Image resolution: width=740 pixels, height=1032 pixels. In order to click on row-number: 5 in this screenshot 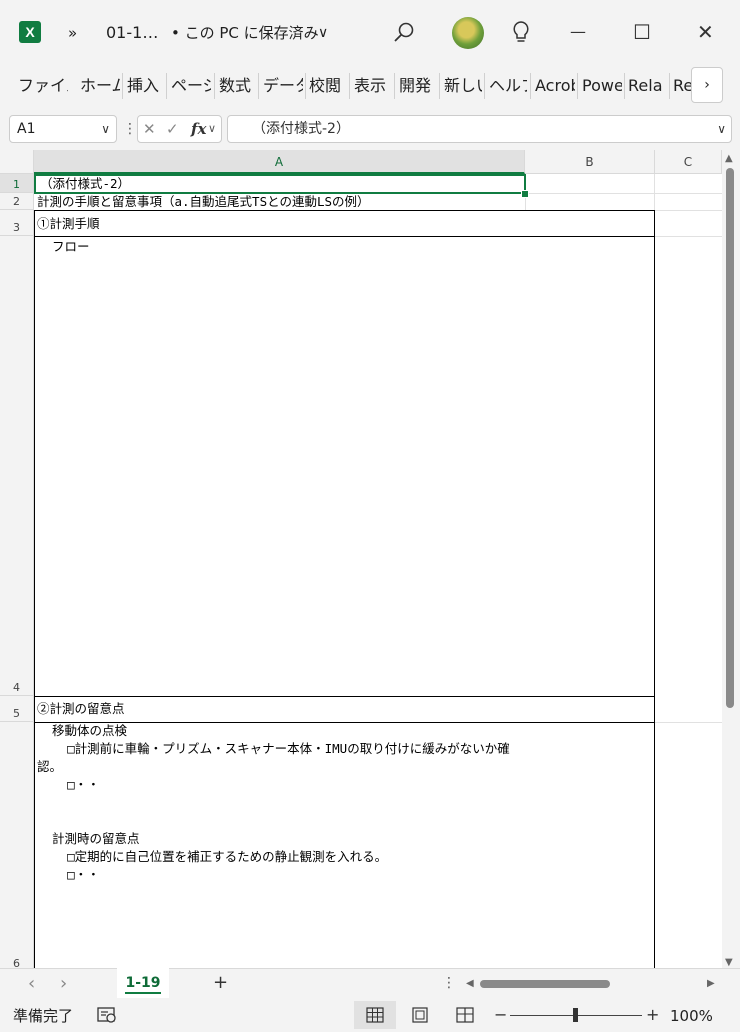, I will do `click(16, 713)`.